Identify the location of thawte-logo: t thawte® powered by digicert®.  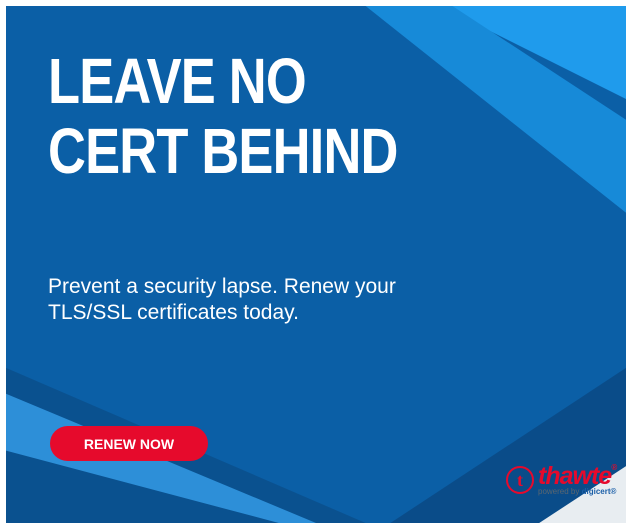
(565, 480).